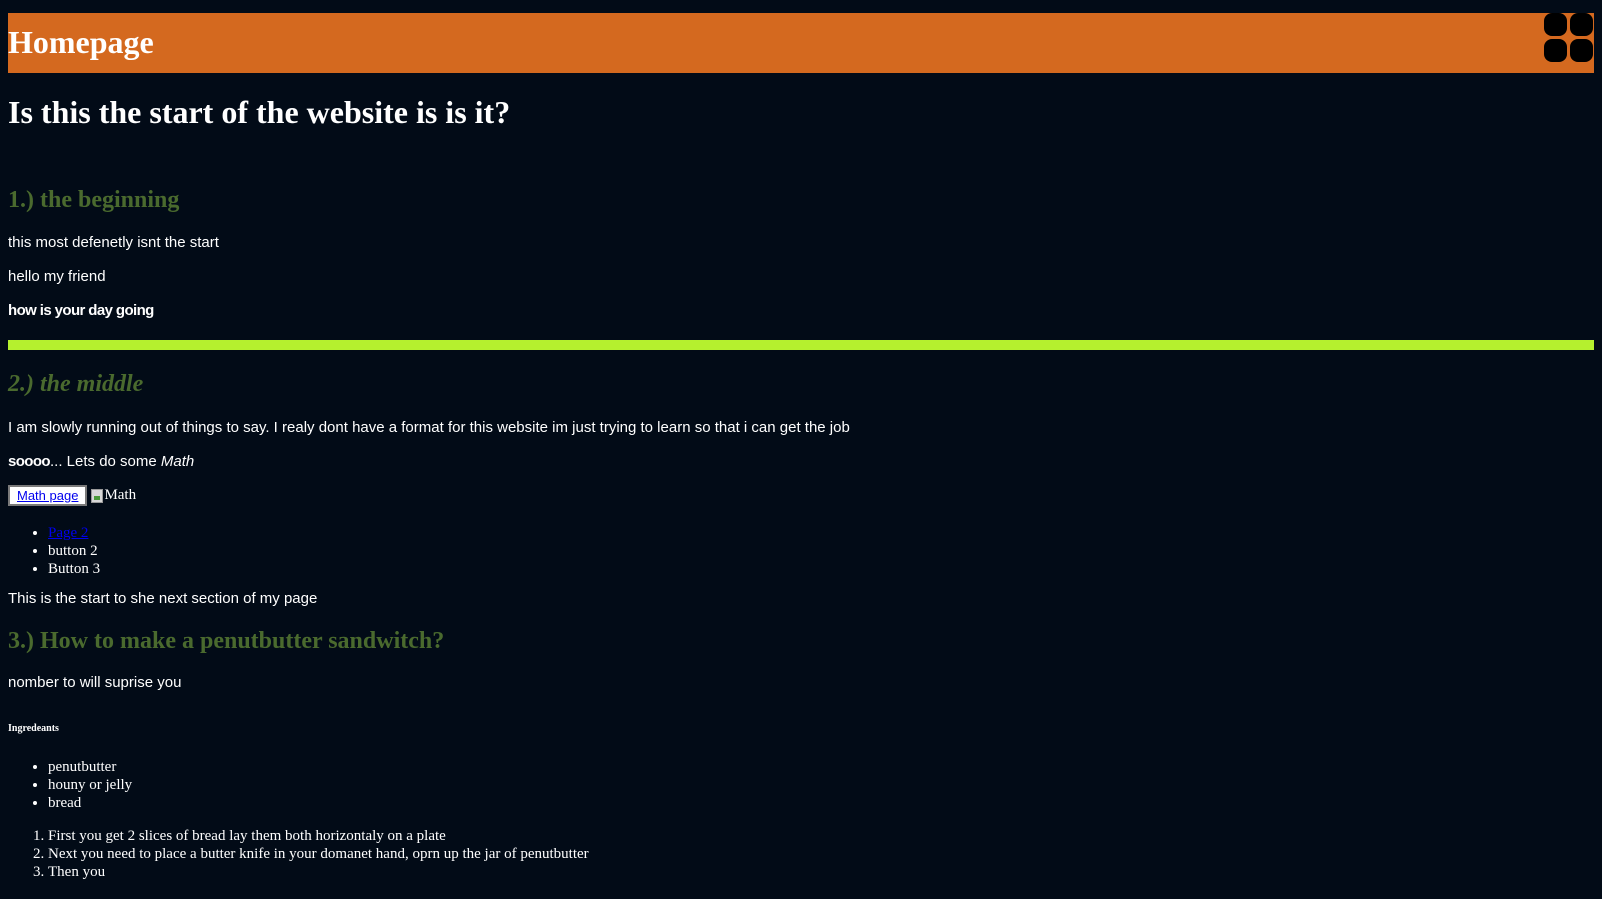 The height and width of the screenshot is (899, 1602). What do you see at coordinates (801, 345) in the screenshot?
I see `divider` at bounding box center [801, 345].